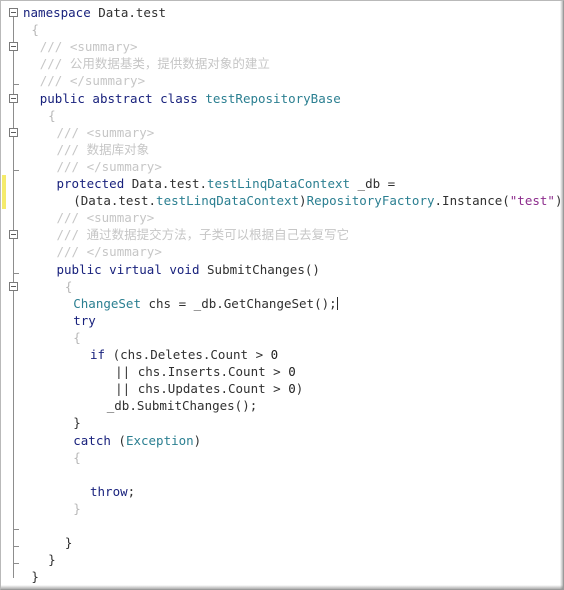 The height and width of the screenshot is (590, 564). I want to click on code-line: try, so click(59, 320).